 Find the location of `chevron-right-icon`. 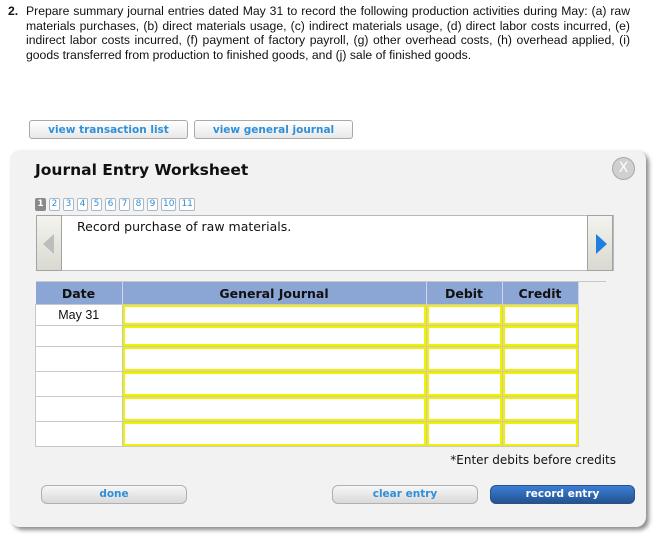

chevron-right-icon is located at coordinates (601, 244).